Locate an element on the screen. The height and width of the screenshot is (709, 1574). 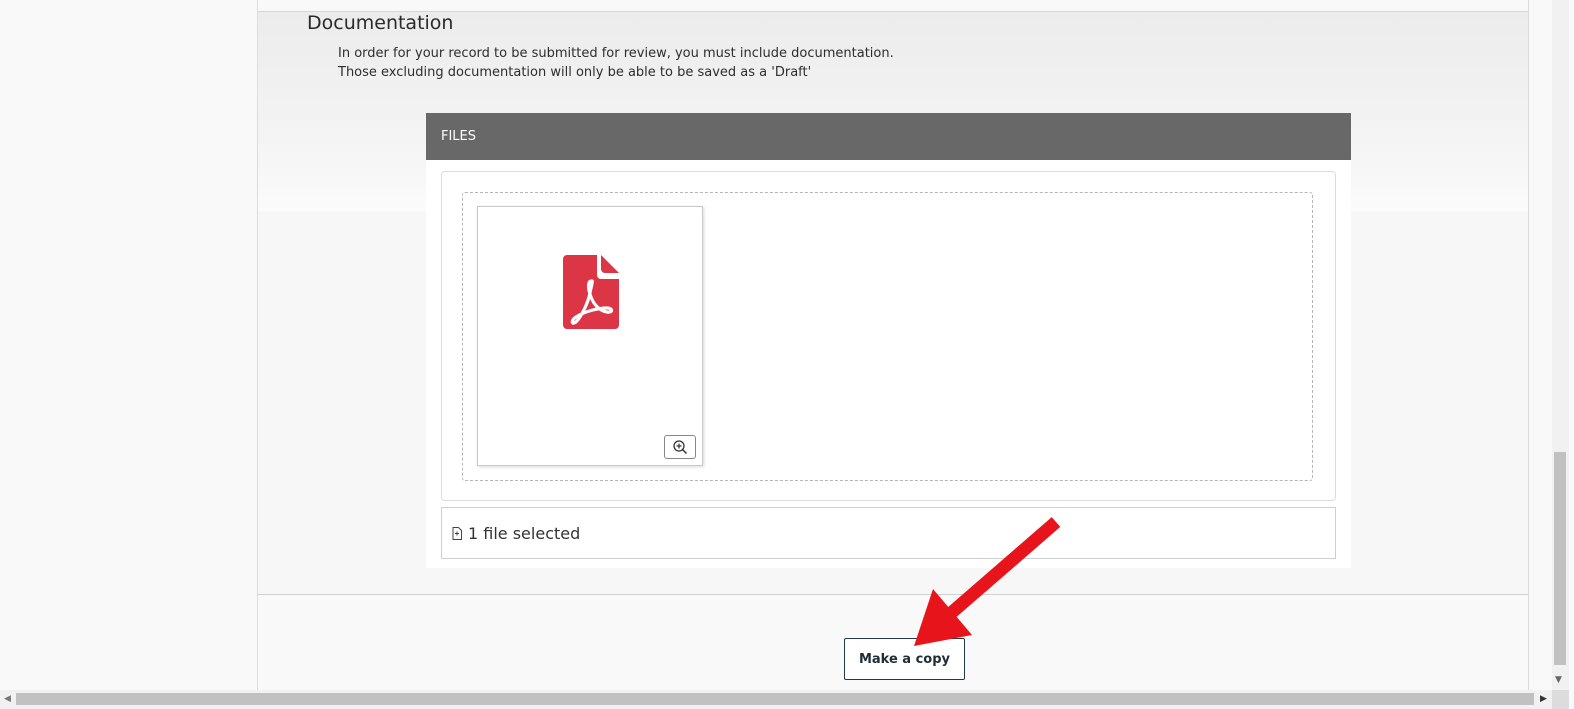
files-header: FILES is located at coordinates (888, 136).